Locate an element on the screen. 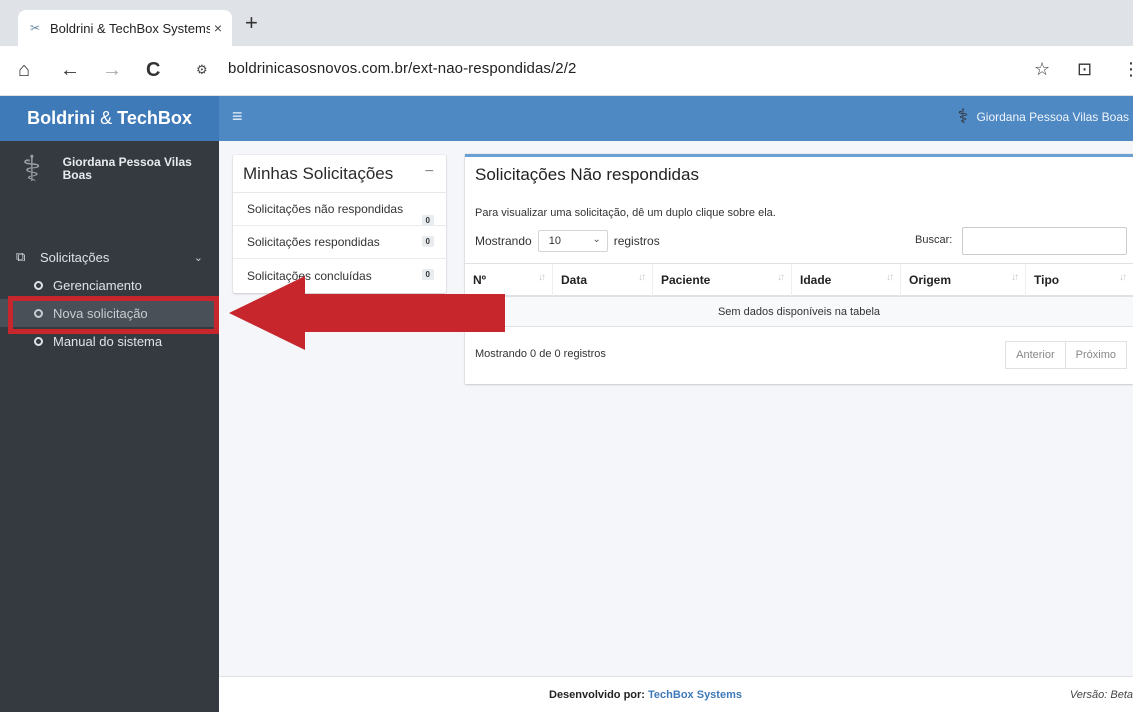 The image size is (1133, 712). developer-label: Desenvolvido por: is located at coordinates (597, 695).